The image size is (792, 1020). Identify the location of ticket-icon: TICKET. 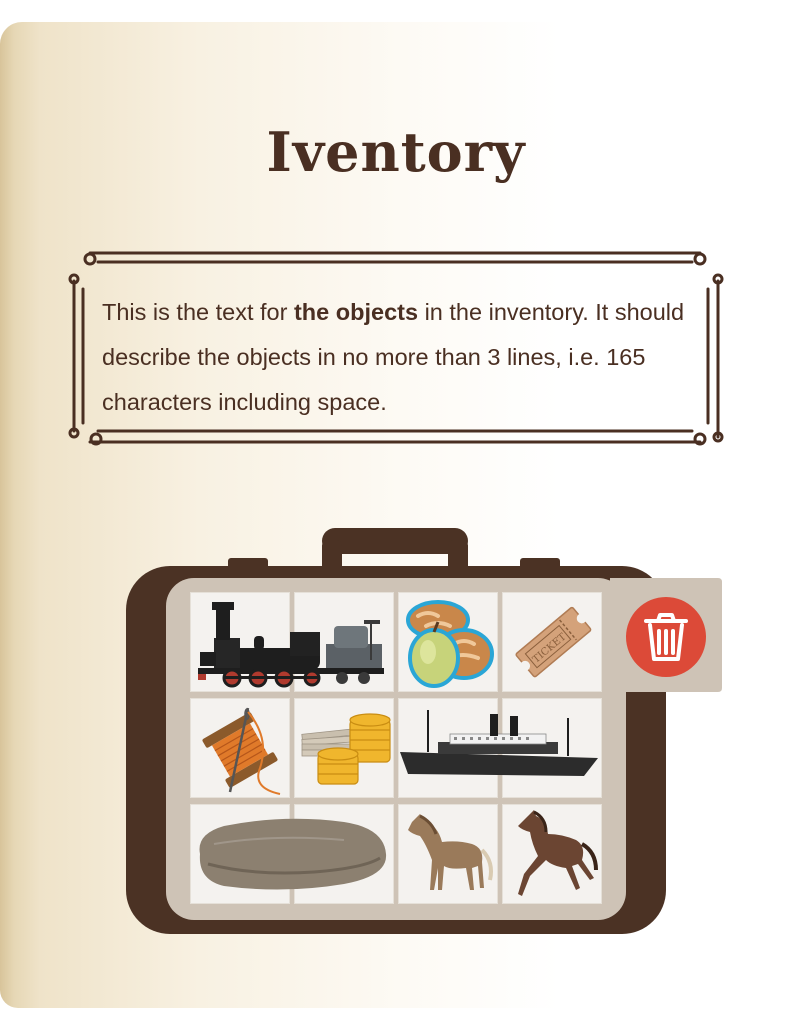
(552, 642).